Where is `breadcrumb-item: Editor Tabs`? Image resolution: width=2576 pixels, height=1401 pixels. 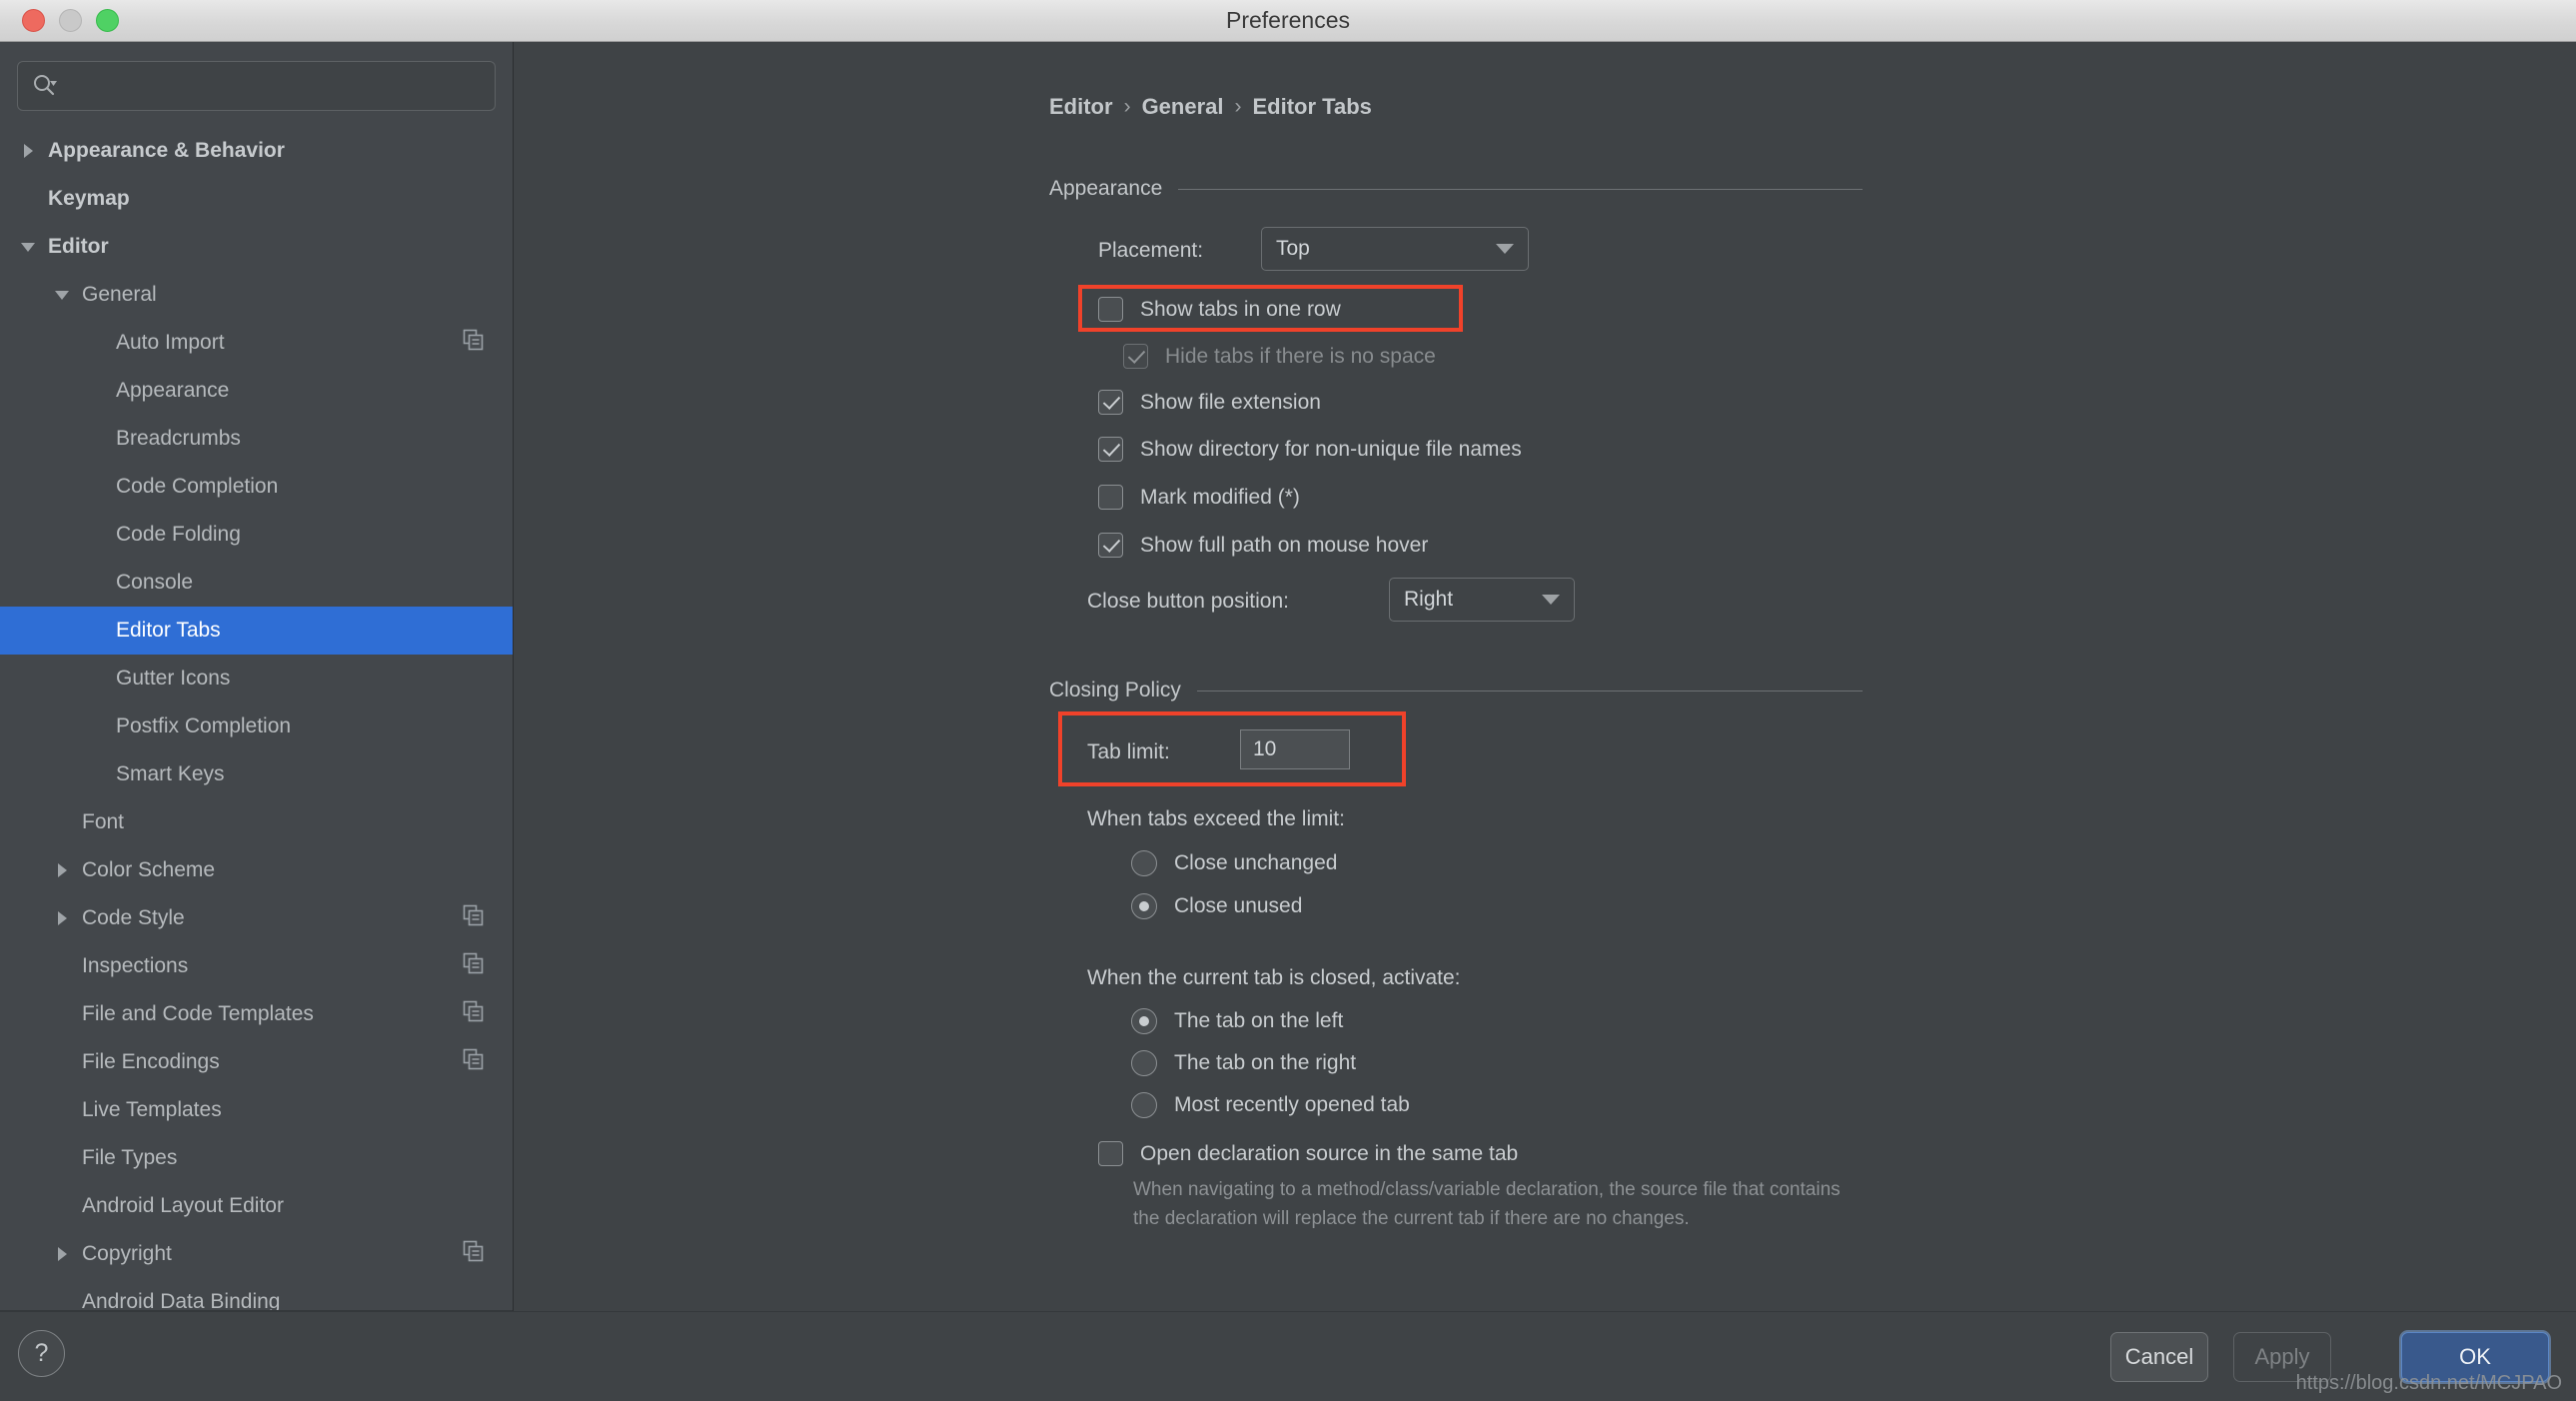
breadcrumb-item: Editor Tabs is located at coordinates (1312, 107).